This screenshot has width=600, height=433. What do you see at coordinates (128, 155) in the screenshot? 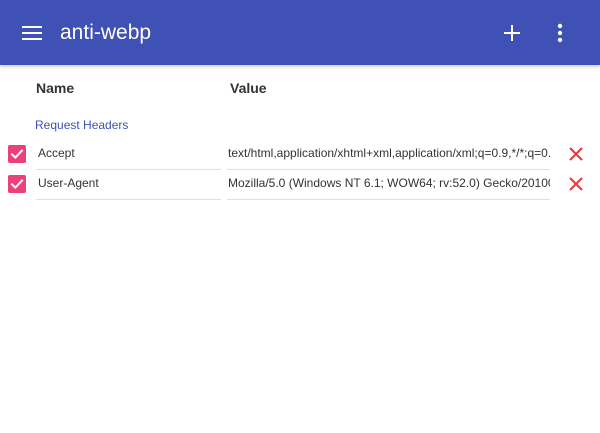
I see `header-name-field: Accept` at bounding box center [128, 155].